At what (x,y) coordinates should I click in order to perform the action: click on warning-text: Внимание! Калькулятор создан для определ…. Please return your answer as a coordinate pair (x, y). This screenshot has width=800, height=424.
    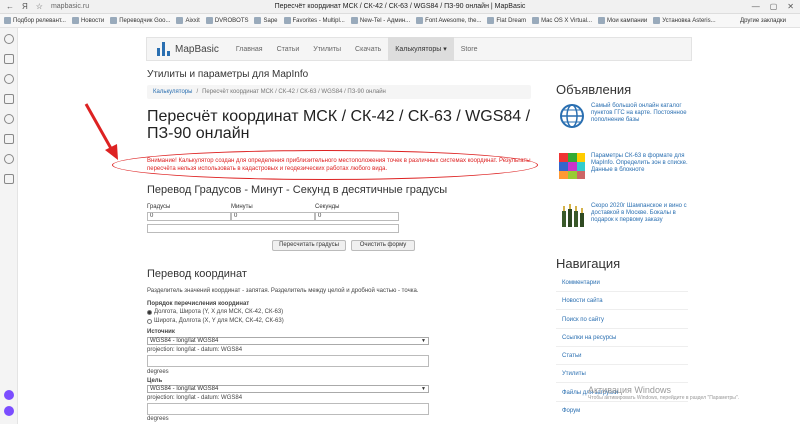
    Looking at the image, I should click on (339, 165).